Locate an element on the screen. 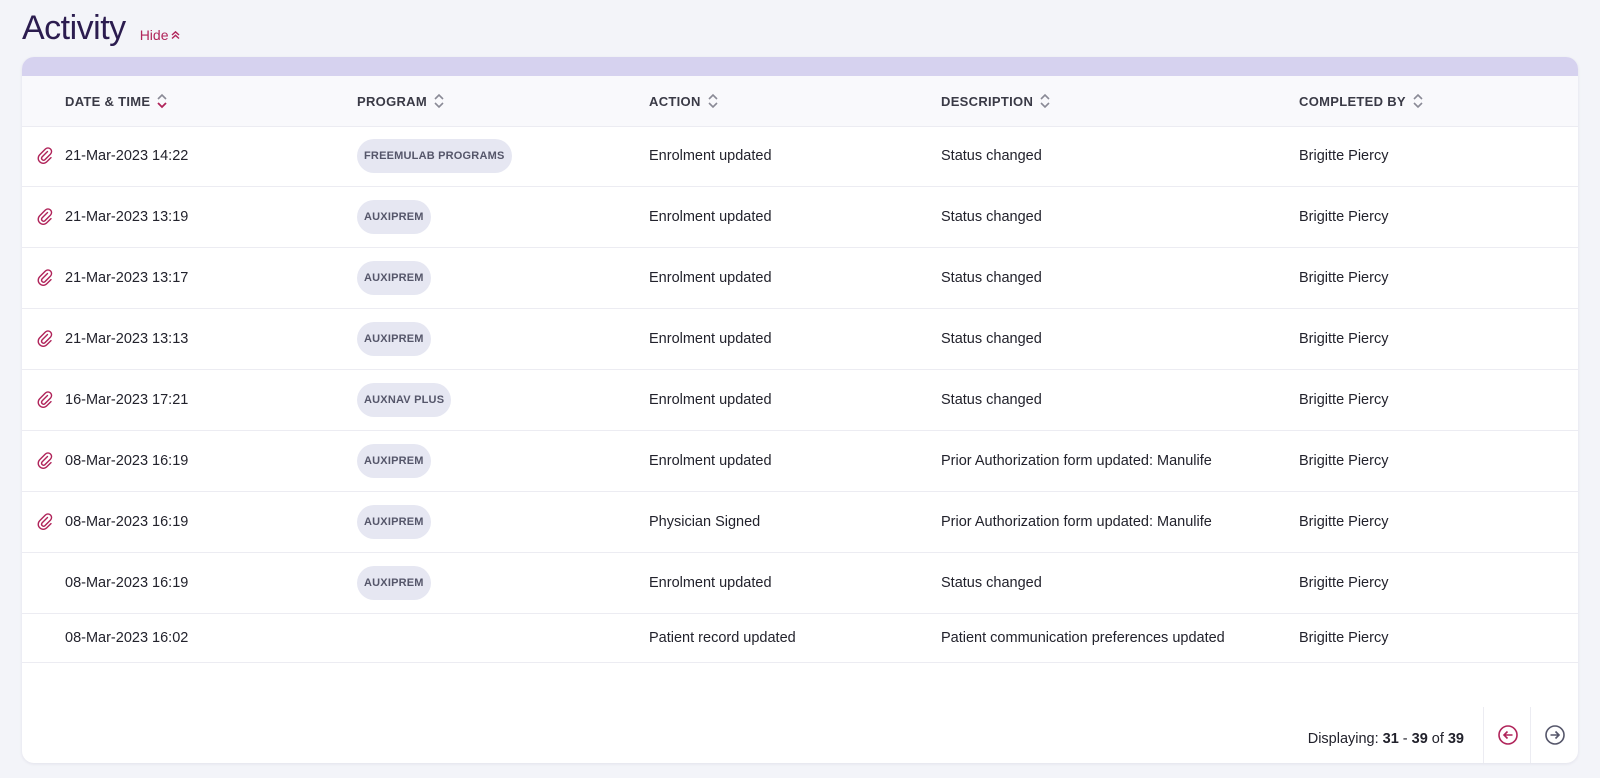 The height and width of the screenshot is (778, 1600). column-header-date-time: DATE & TIME is located at coordinates (116, 101).